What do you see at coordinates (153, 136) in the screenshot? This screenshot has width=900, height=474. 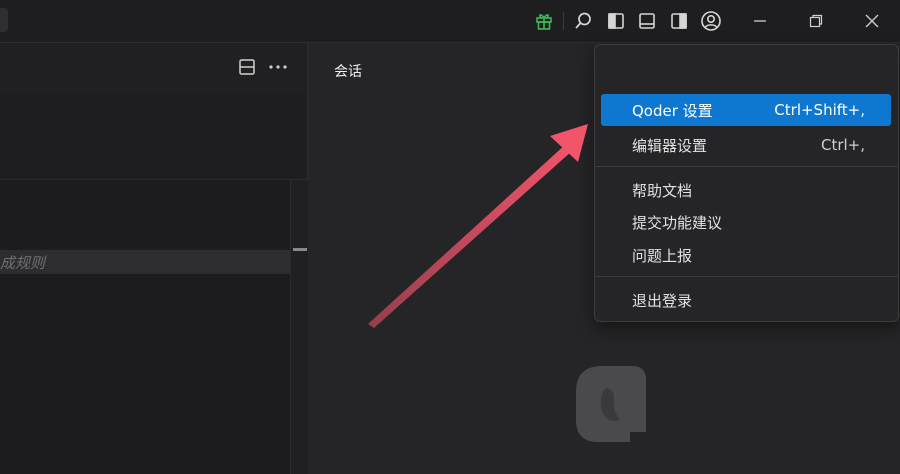 I see `editor-section` at bounding box center [153, 136].